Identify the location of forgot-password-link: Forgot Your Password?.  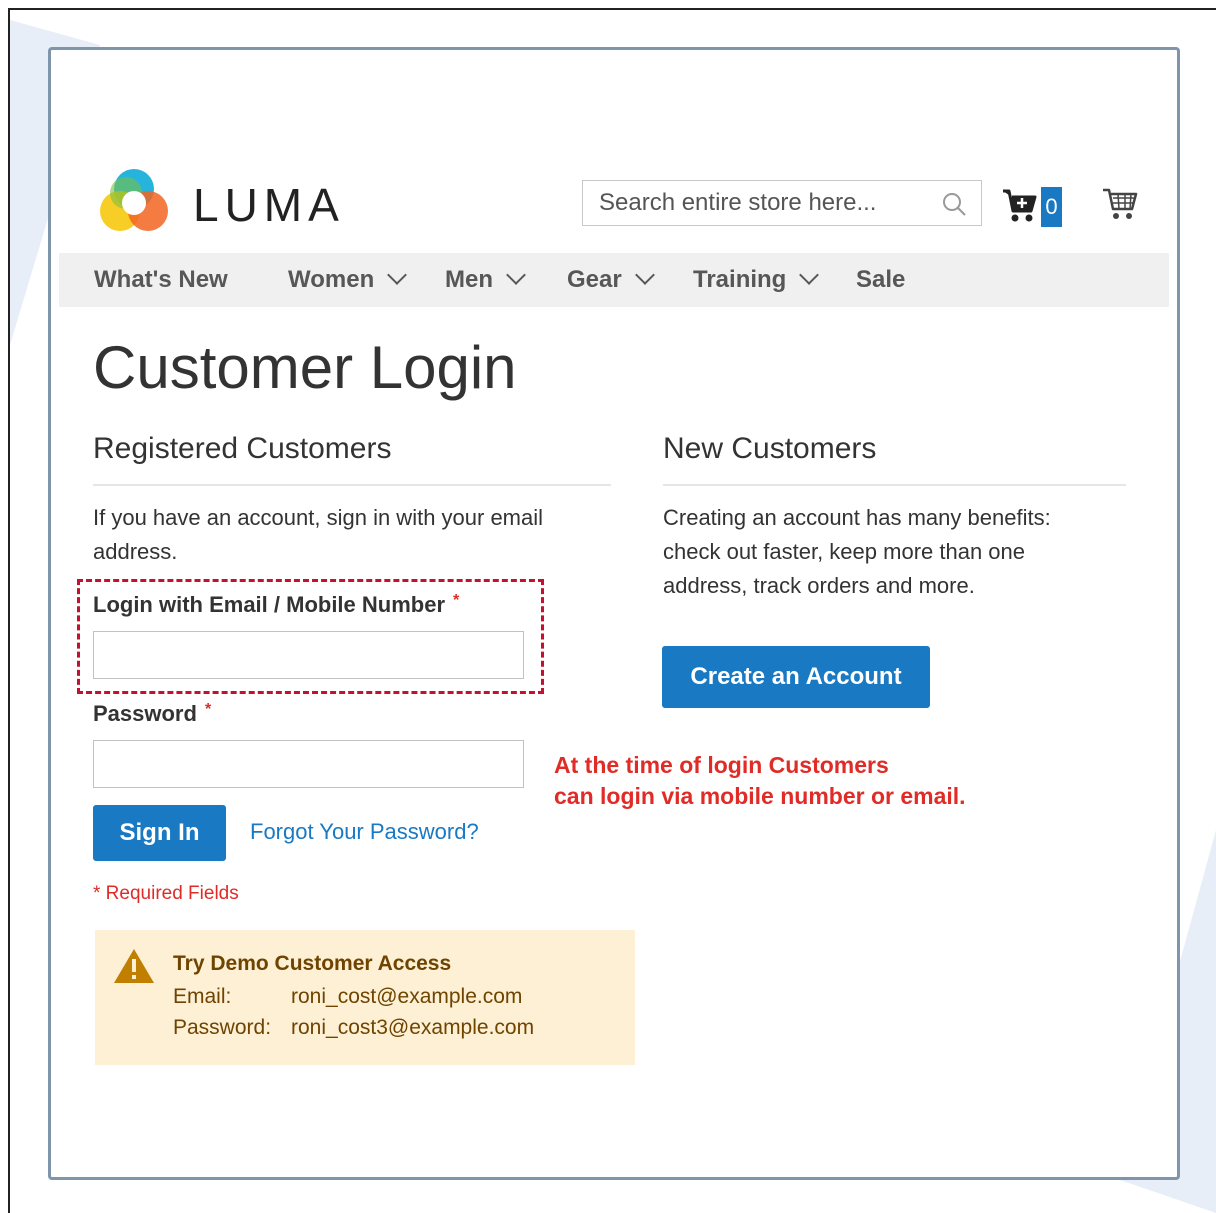
(364, 832).